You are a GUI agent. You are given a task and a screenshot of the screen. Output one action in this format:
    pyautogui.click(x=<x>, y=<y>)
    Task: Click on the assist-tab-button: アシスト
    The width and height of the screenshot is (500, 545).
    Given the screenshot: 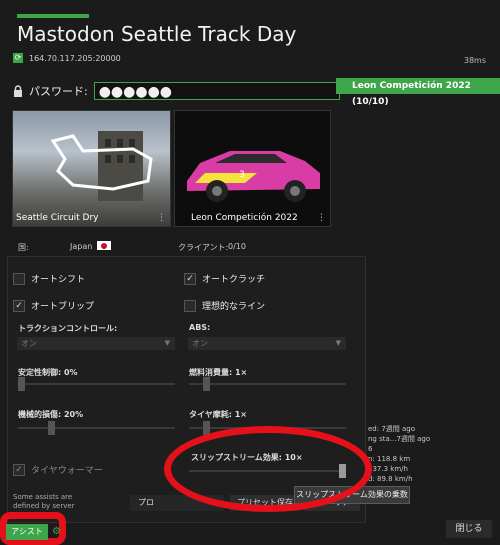 What is the action you would take?
    pyautogui.click(x=27, y=532)
    